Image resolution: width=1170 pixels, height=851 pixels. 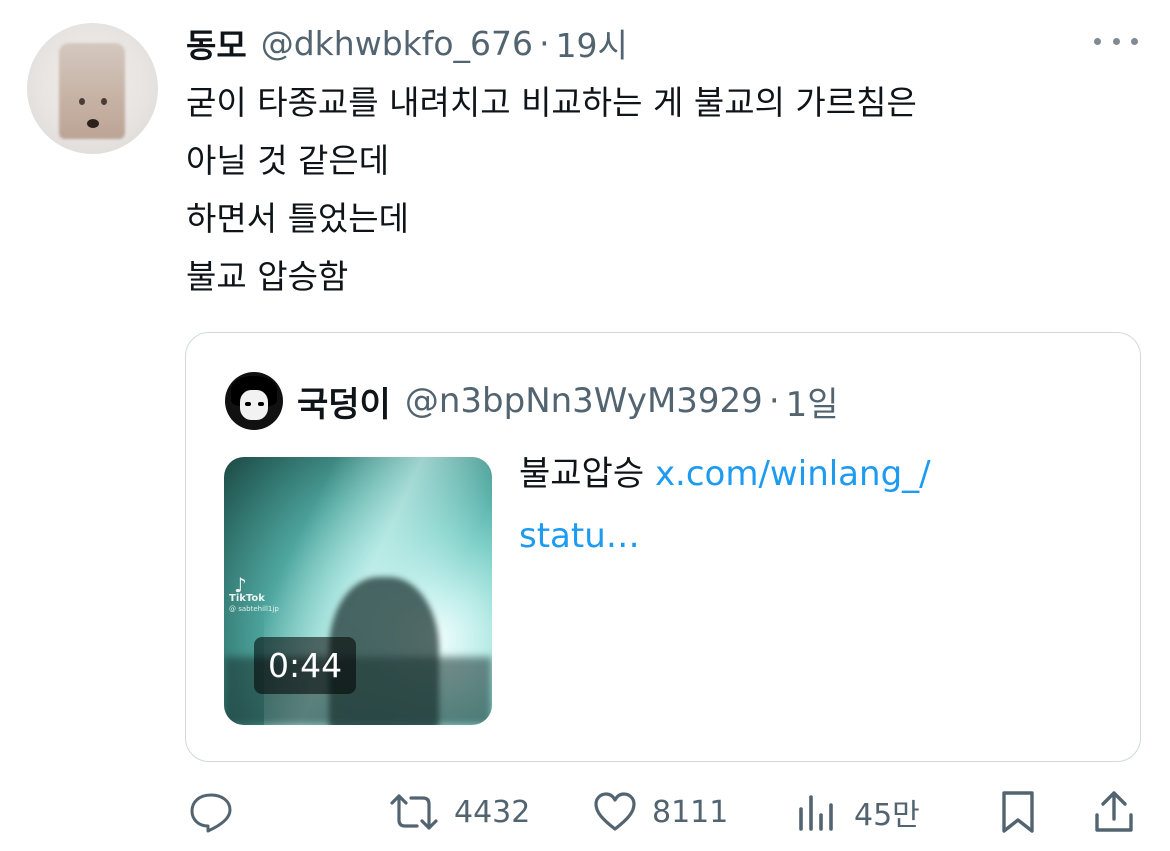 I want to click on tiktok-watermark: TikTok, so click(x=247, y=598).